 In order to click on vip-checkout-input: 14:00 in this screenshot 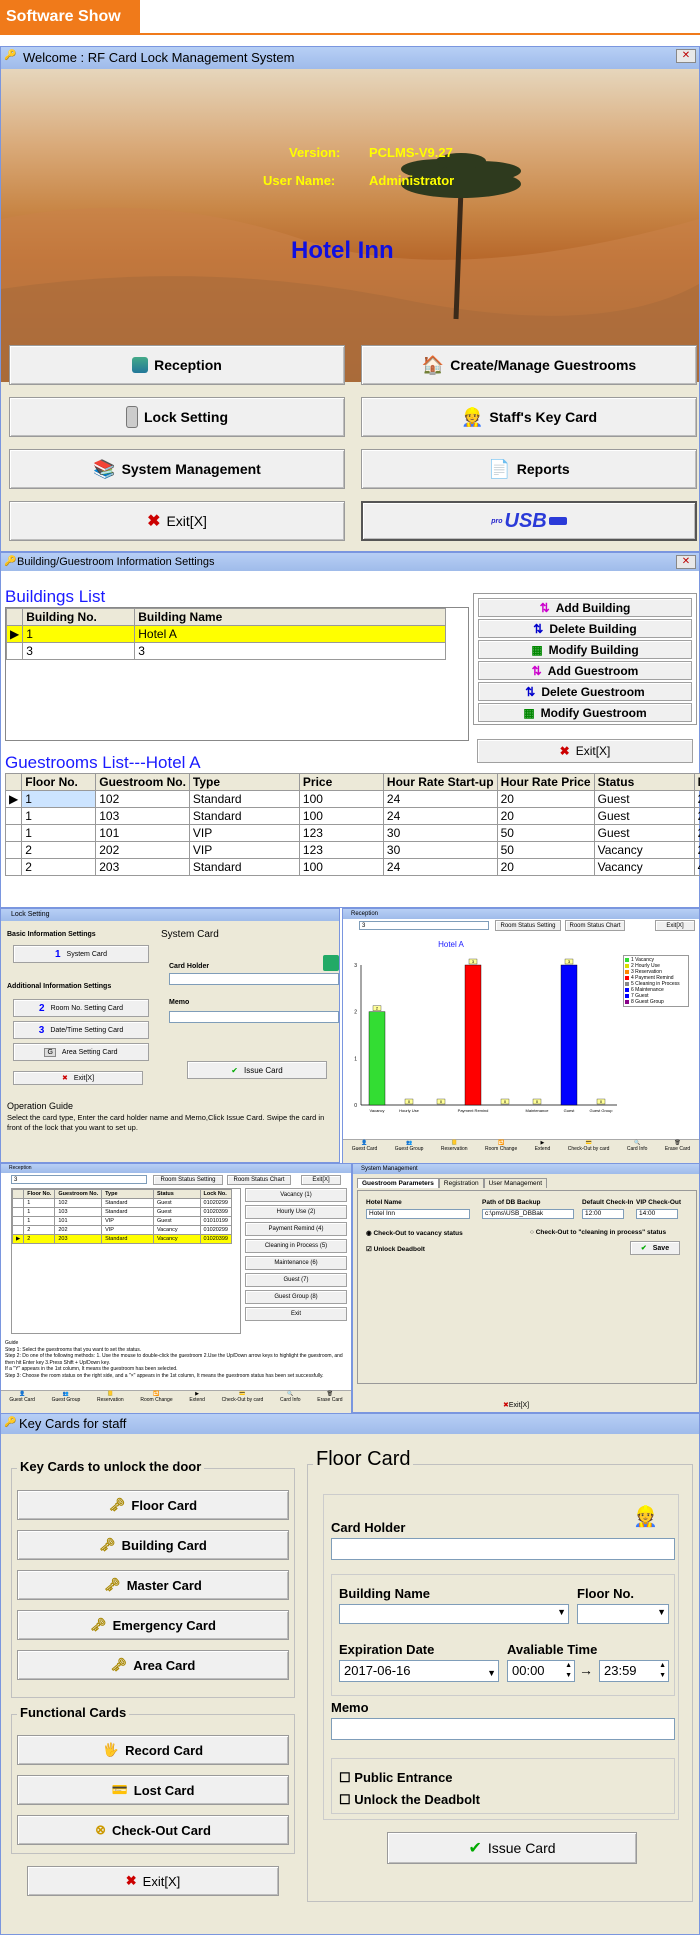, I will do `click(657, 1214)`.